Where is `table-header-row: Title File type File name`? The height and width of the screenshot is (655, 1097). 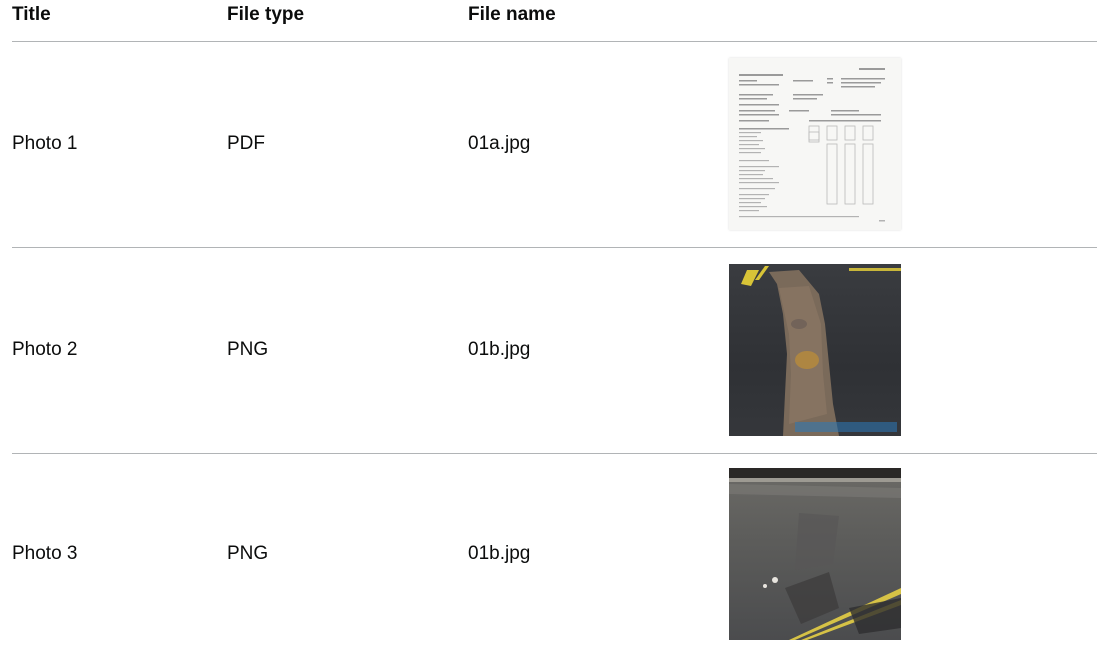
table-header-row: Title File type File name is located at coordinates (554, 21).